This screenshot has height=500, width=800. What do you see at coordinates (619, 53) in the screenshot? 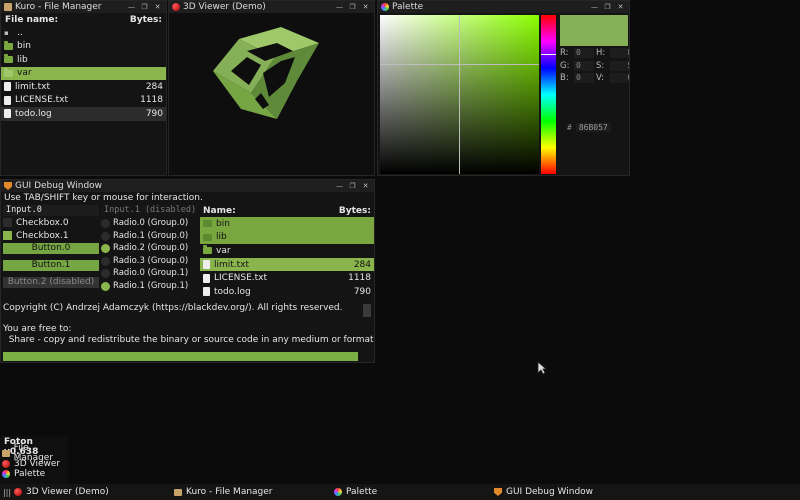
I see `h-input: 88` at bounding box center [619, 53].